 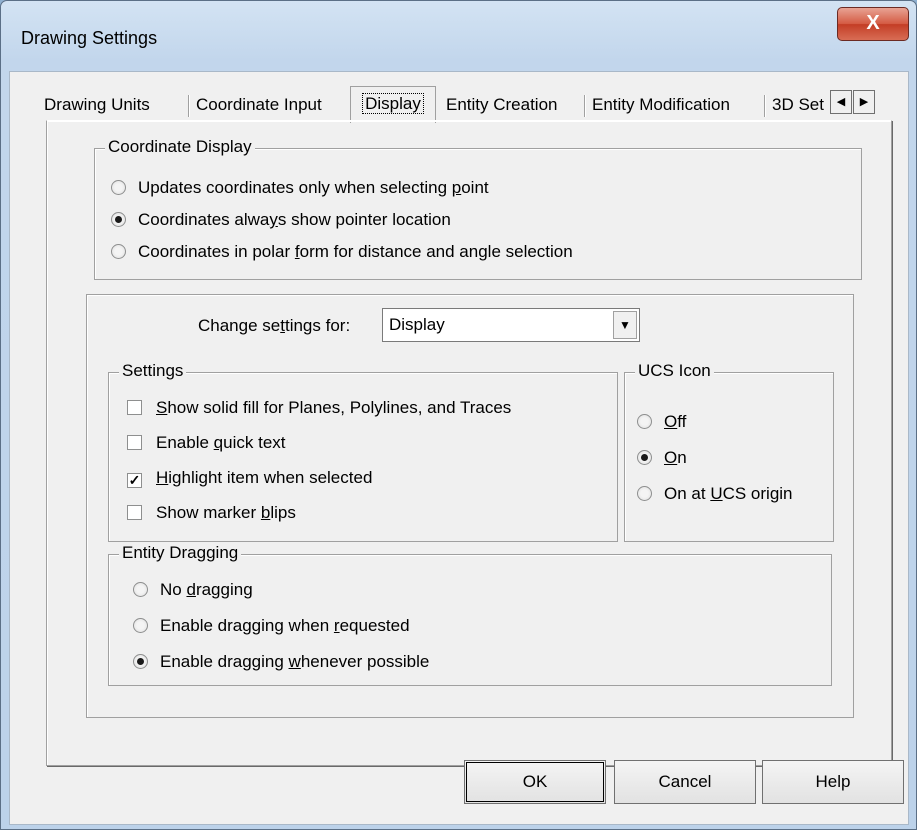 I want to click on checkbox-enable-quick-text: Enable quick text, so click(x=206, y=443).